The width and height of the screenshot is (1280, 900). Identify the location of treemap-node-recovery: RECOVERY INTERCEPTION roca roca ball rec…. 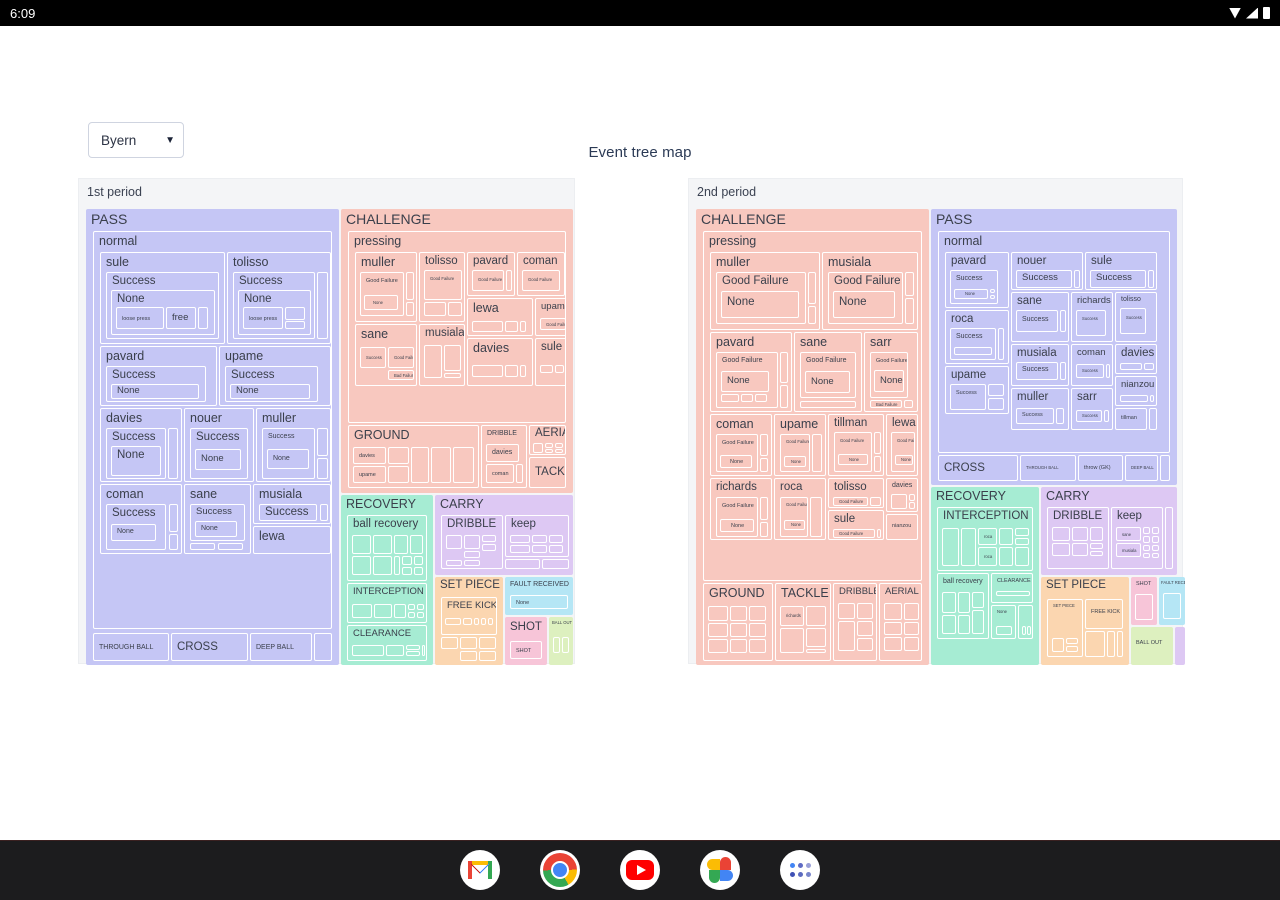
(985, 576).